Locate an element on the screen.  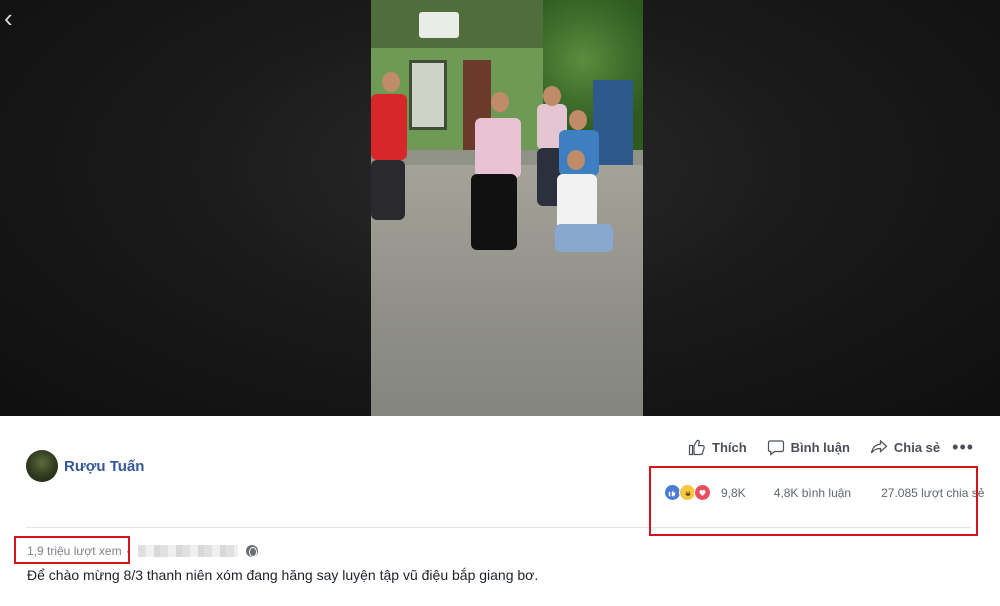
more-options-button: ••• is located at coordinates (963, 447).